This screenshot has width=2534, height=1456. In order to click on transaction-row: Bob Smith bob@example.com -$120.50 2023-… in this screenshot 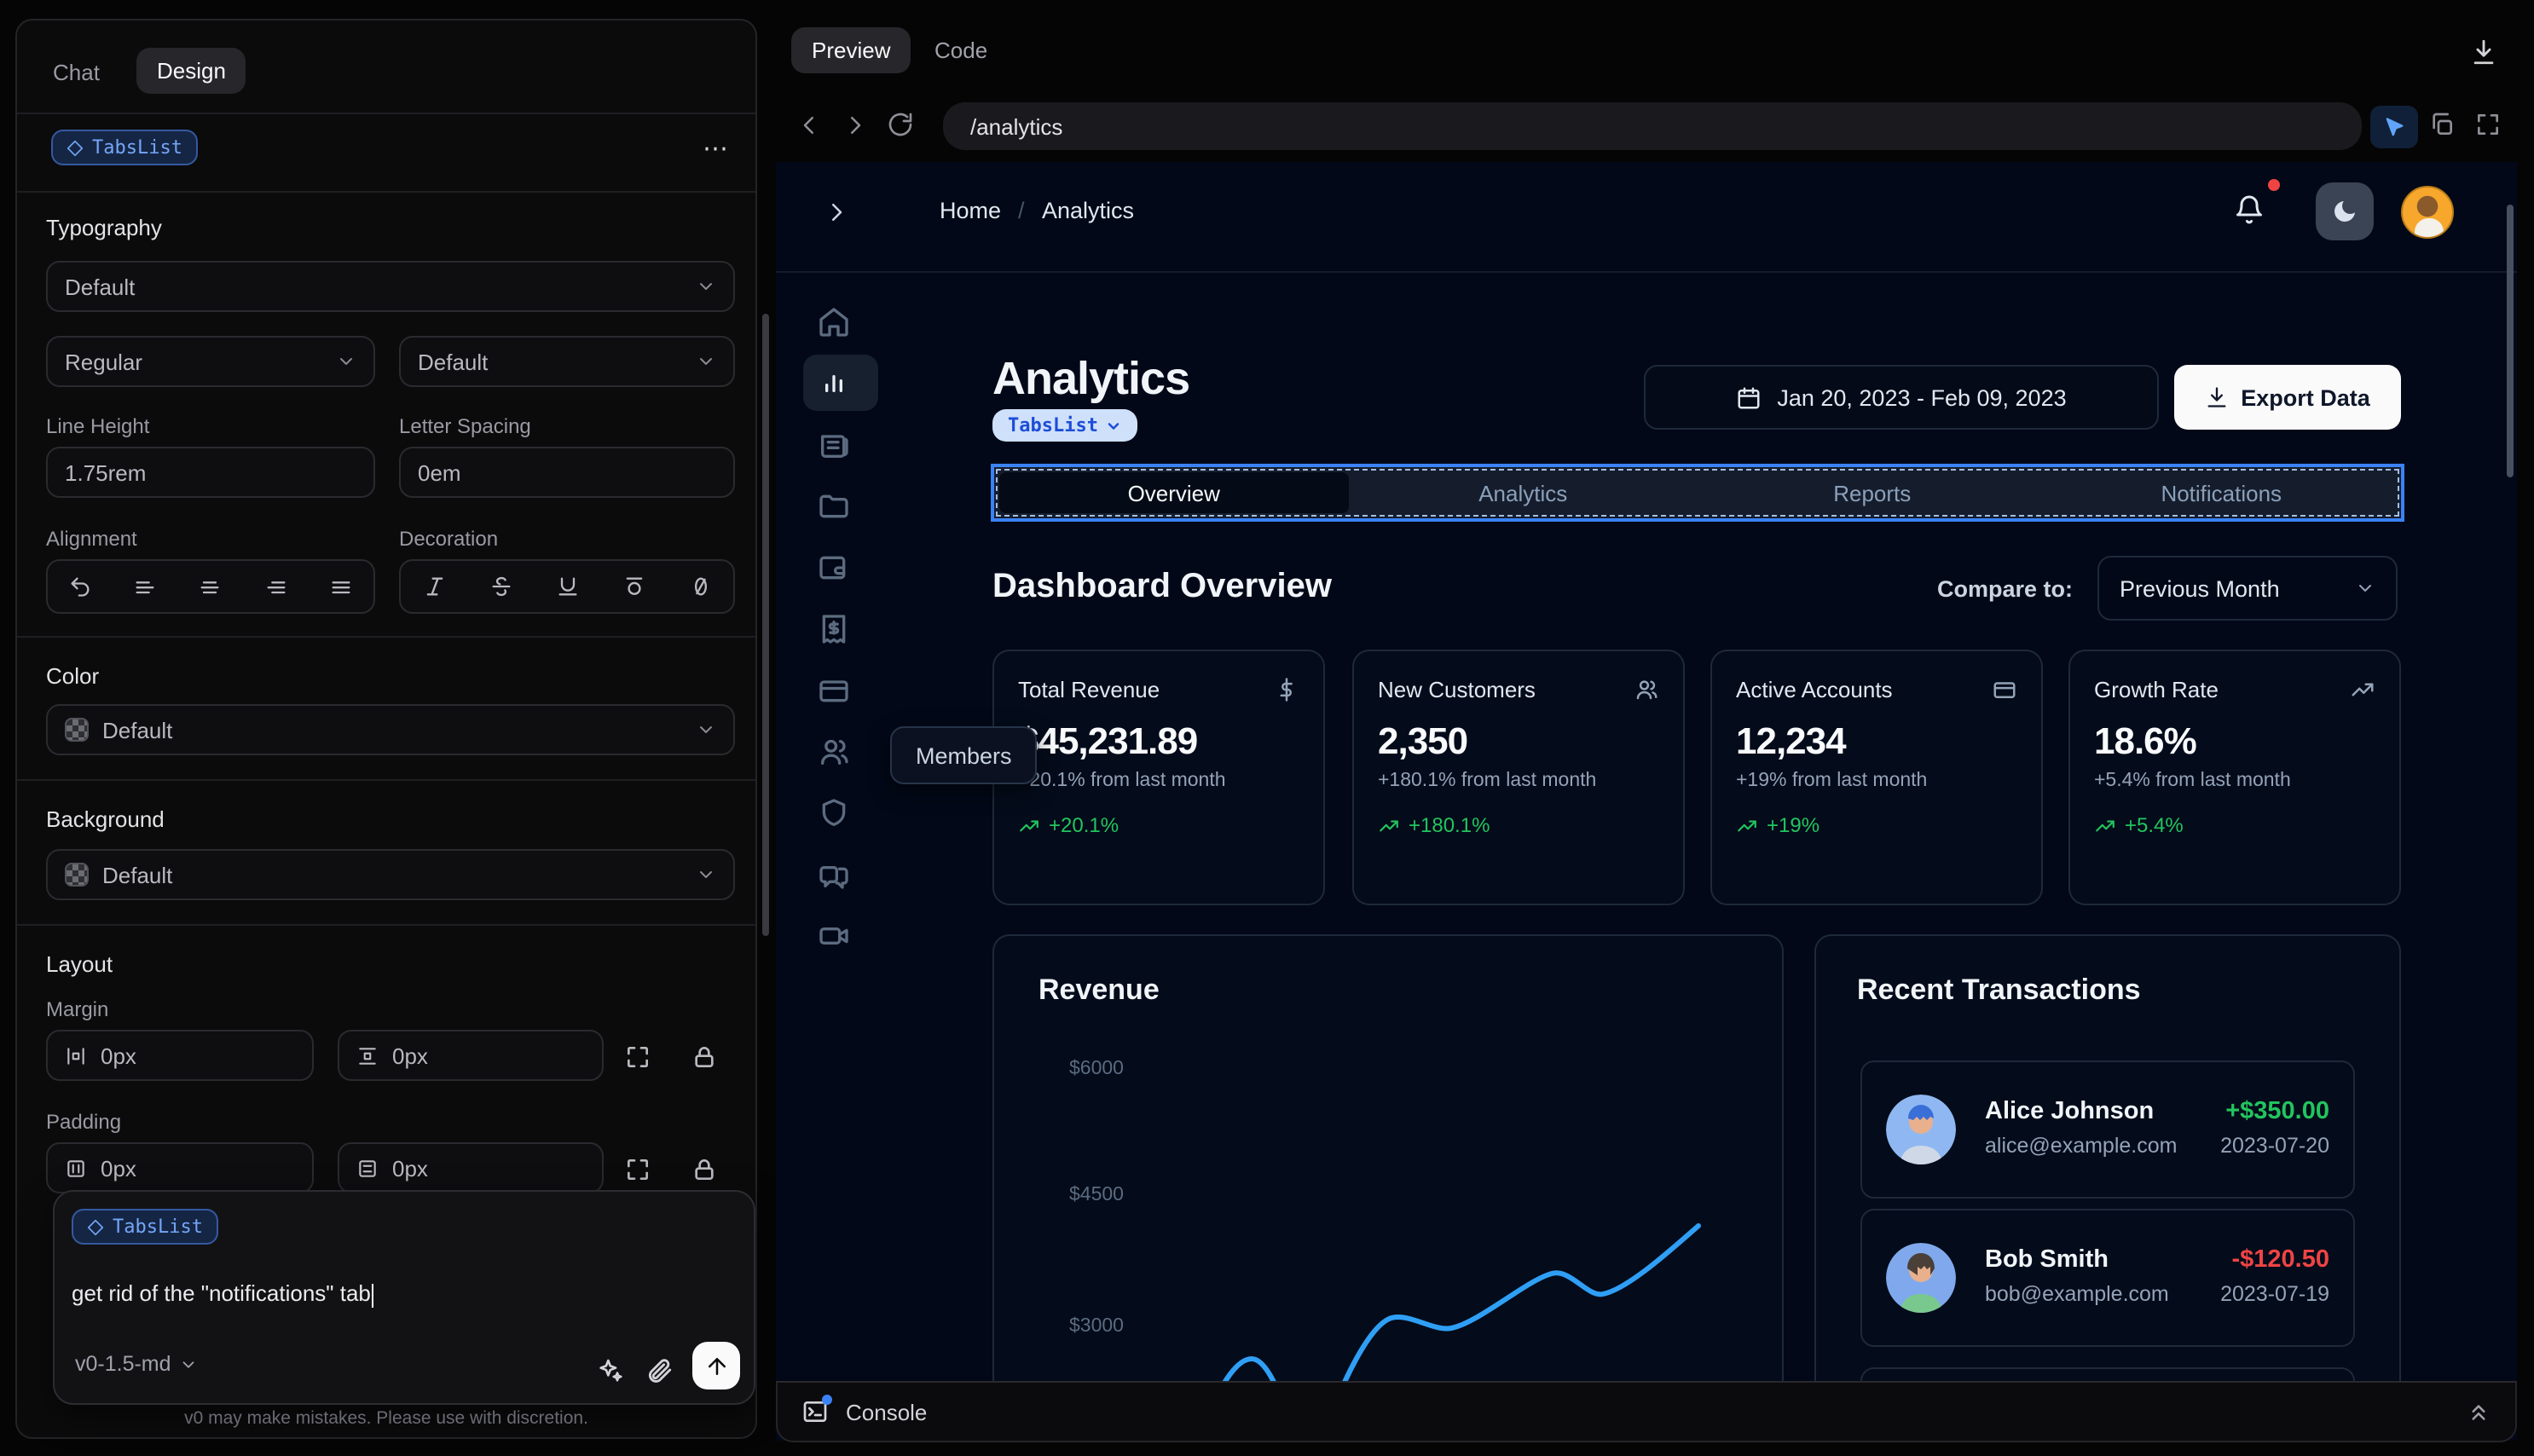, I will do `click(2107, 1278)`.